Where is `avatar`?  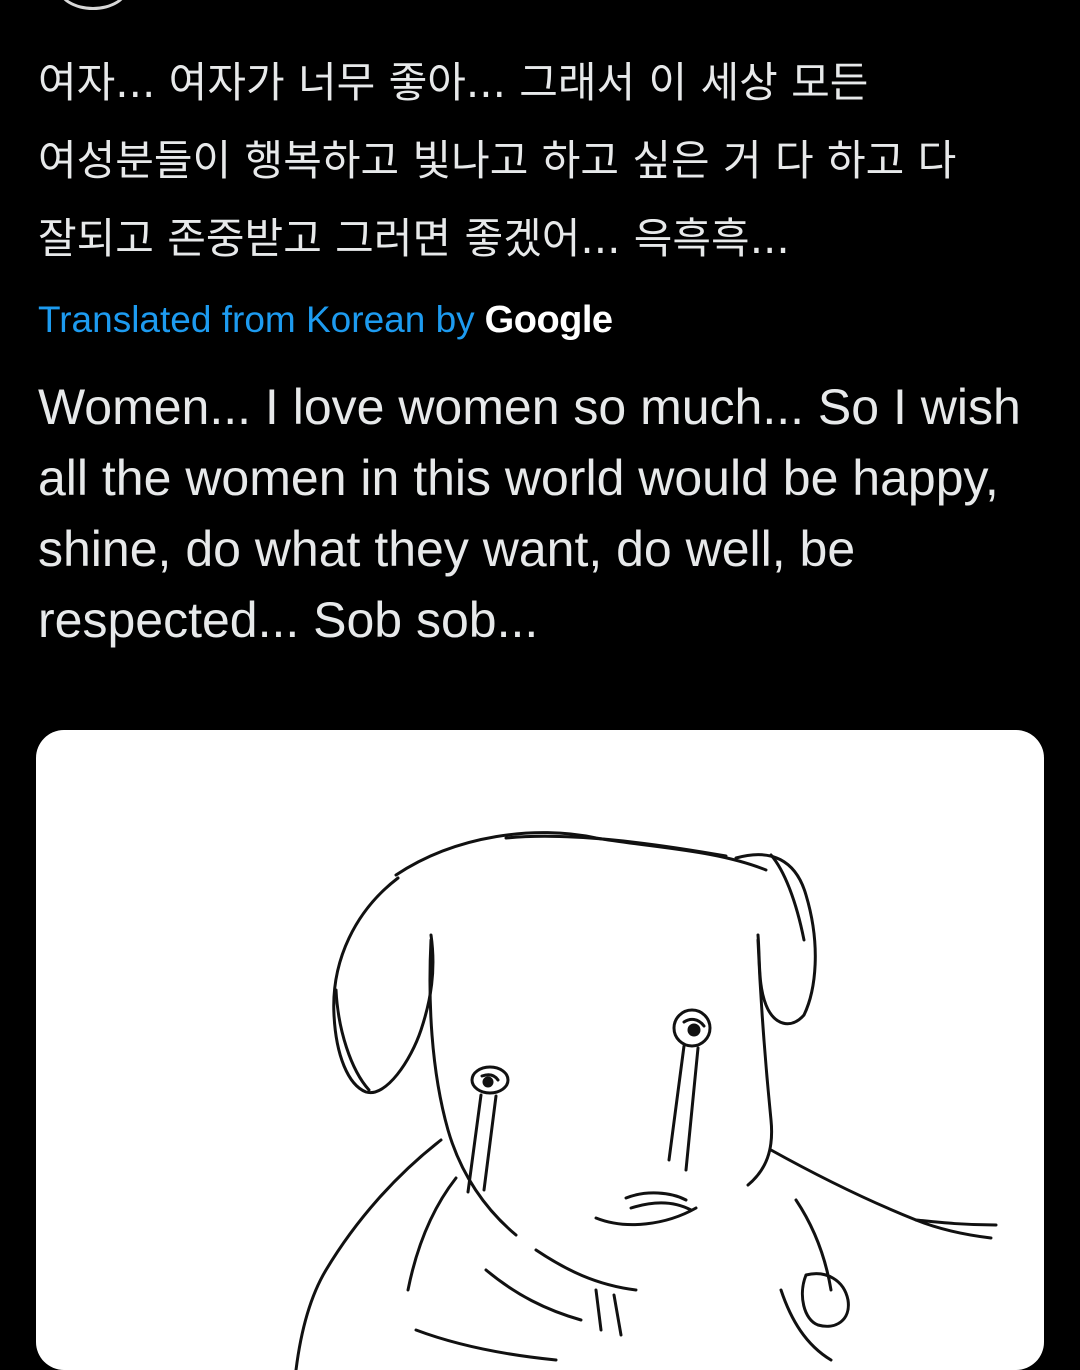
avatar is located at coordinates (93, 5).